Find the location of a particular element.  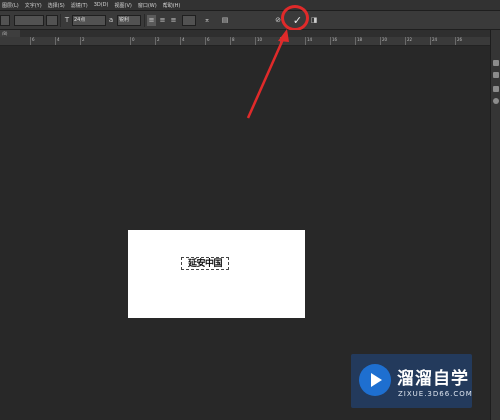

watermark-logo: 溜溜自学 ZIXUE.3D66.COM is located at coordinates (411, 381).